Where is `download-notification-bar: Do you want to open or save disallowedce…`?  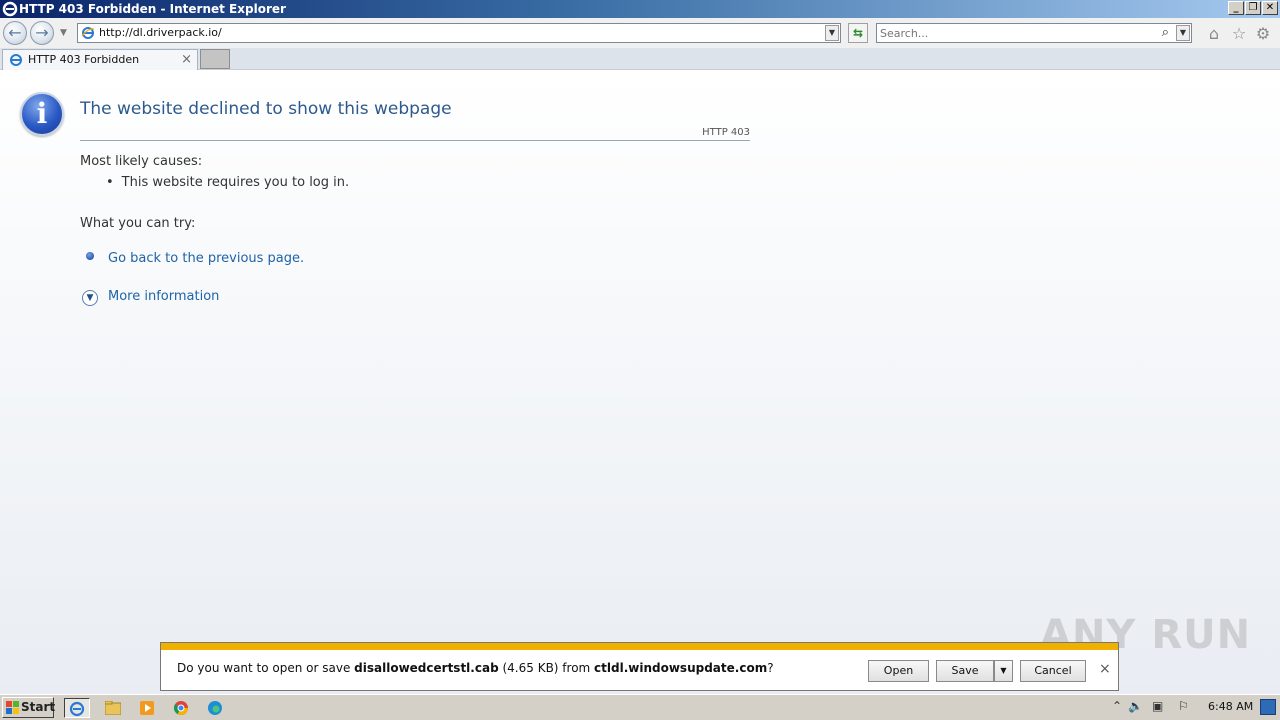 download-notification-bar: Do you want to open or save disallowedce… is located at coordinates (639, 666).